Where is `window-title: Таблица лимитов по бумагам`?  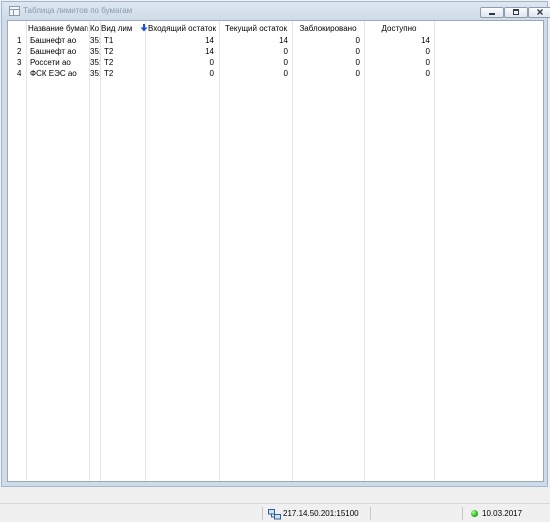 window-title: Таблица лимитов по бумагам is located at coordinates (78, 10).